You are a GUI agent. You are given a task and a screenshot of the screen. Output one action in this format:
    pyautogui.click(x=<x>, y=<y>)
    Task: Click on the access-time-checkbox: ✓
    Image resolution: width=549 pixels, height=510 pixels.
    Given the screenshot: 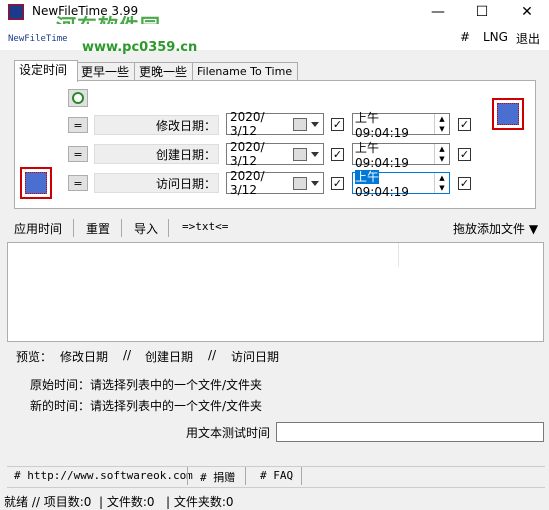 What is the action you would take?
    pyautogui.click(x=464, y=183)
    